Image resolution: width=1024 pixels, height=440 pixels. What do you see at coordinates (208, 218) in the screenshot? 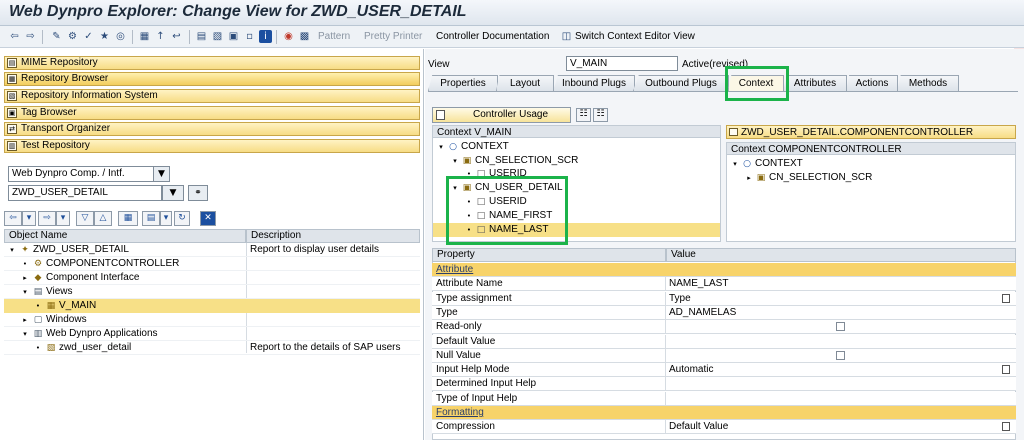
I see `close-icon: ✕` at bounding box center [208, 218].